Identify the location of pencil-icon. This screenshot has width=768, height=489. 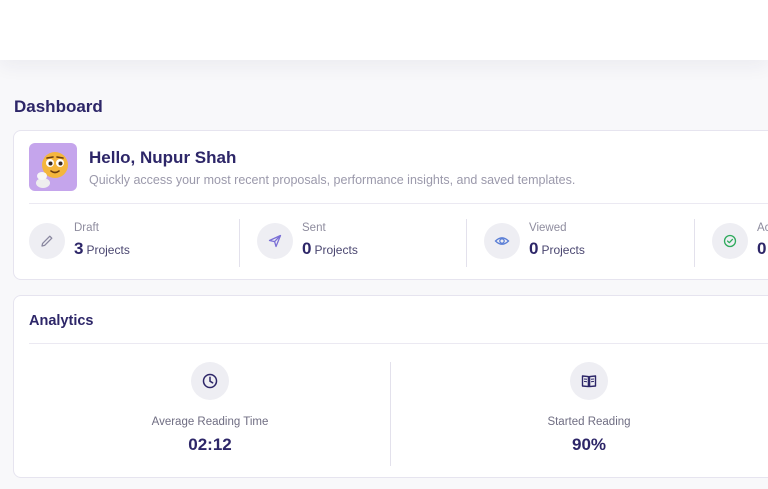
(47, 241).